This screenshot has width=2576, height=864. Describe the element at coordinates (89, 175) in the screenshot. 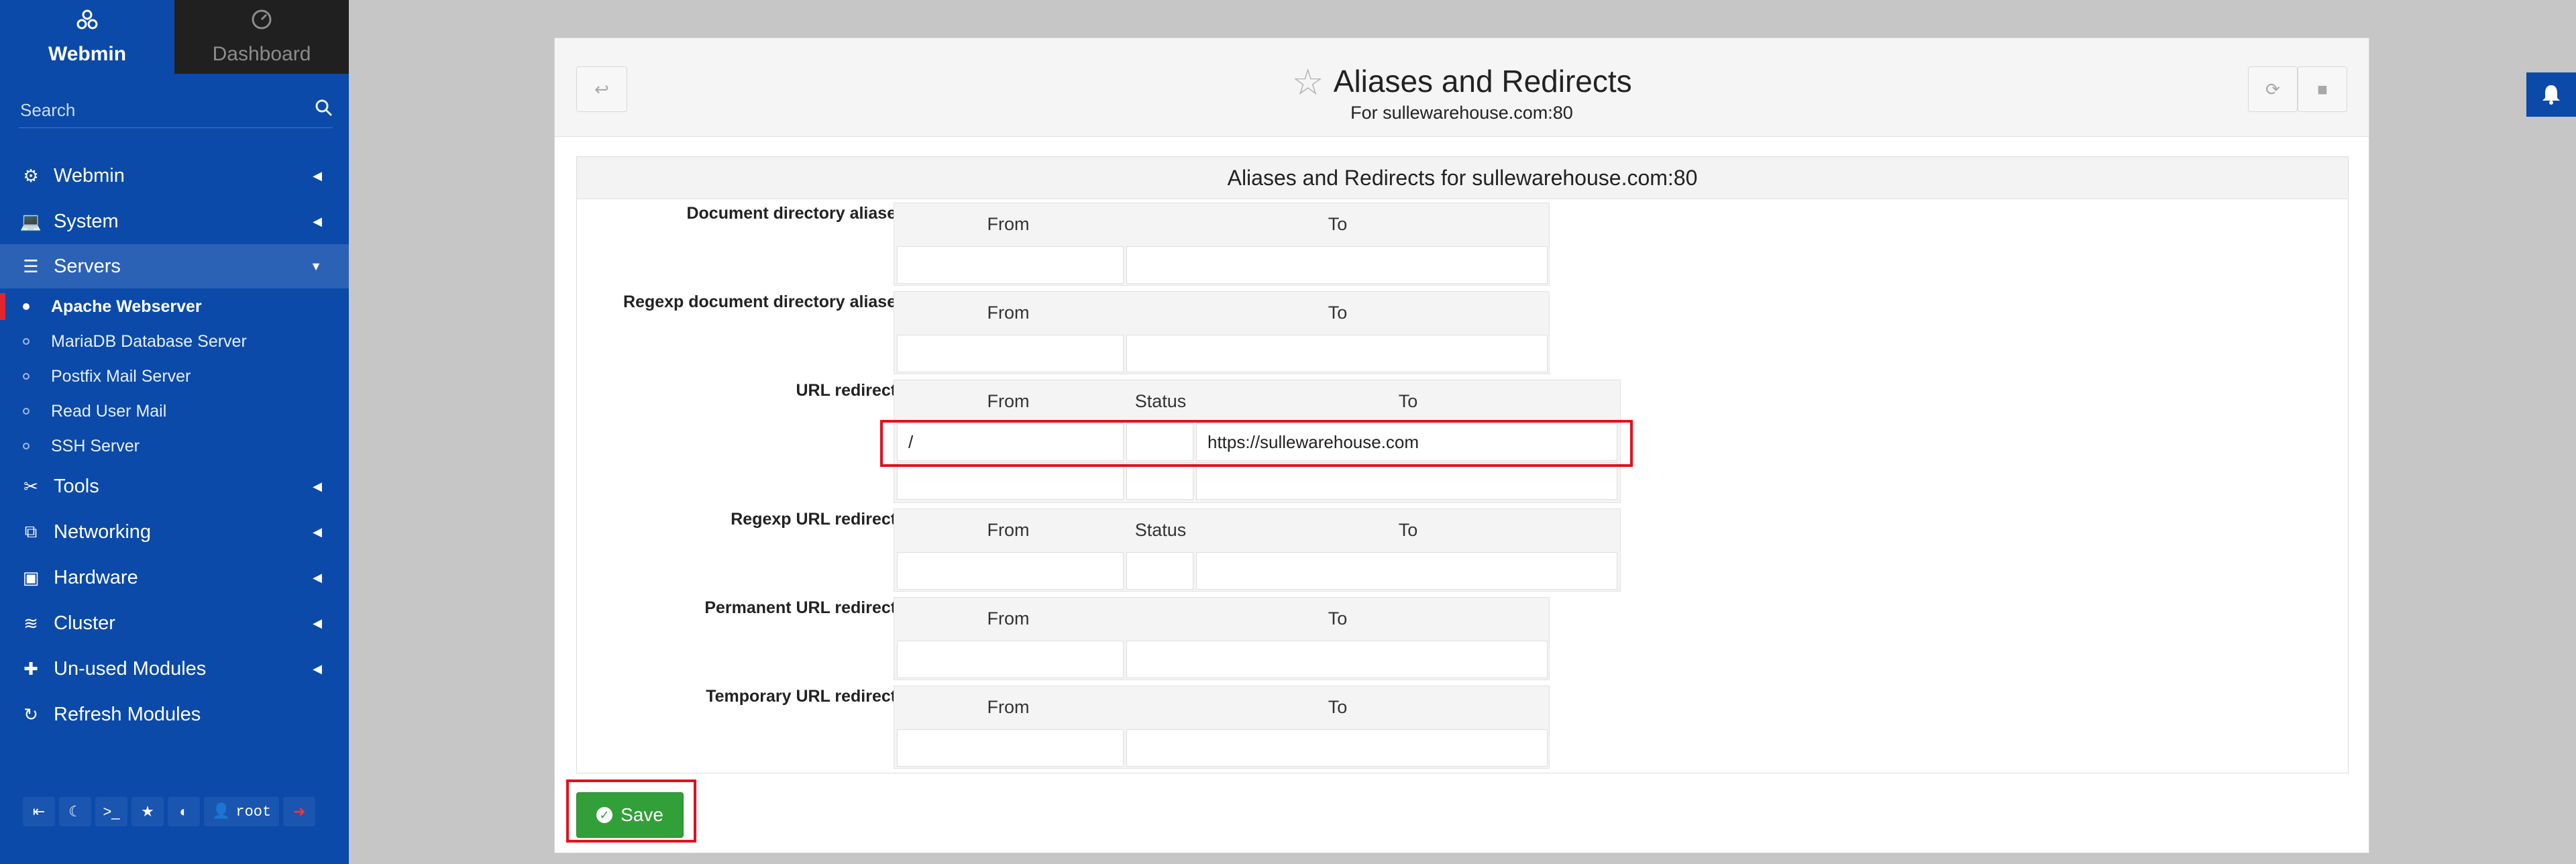

I see `sidebar-item-label: Webmin` at that location.